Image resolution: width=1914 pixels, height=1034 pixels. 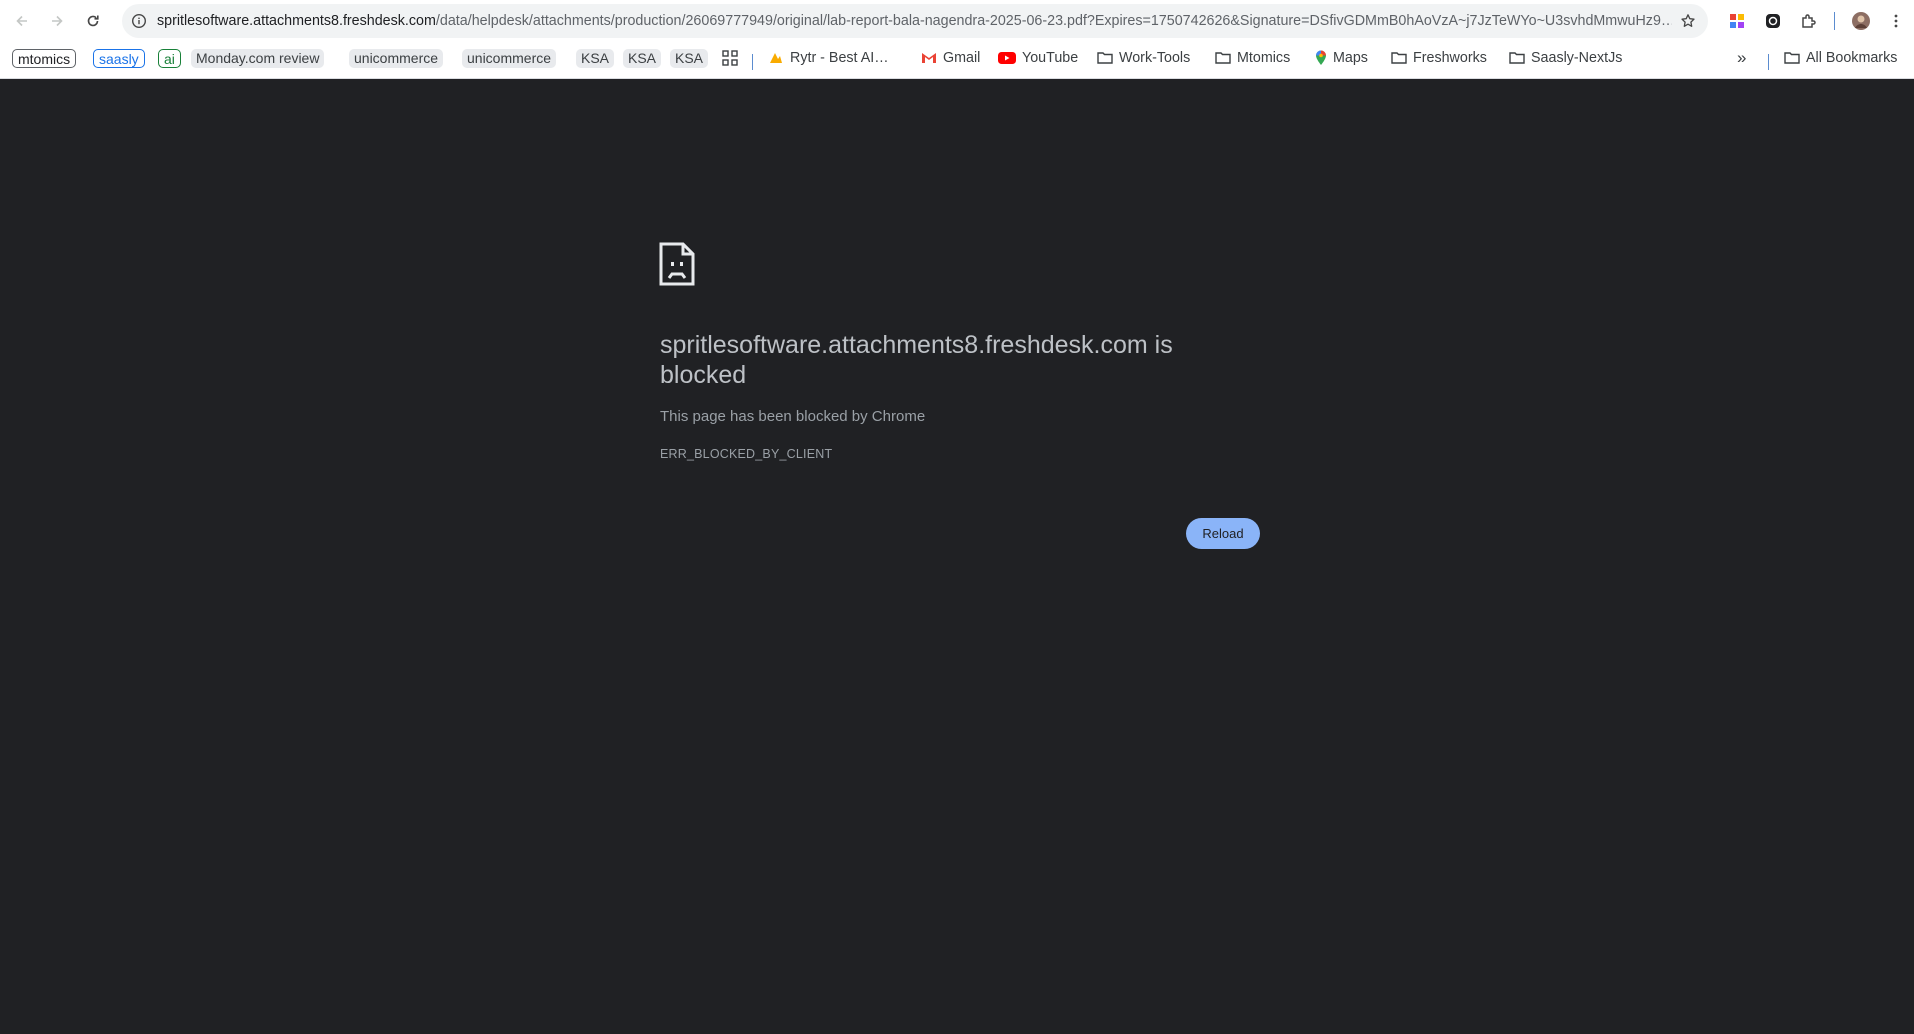 What do you see at coordinates (1321, 57) in the screenshot?
I see `maps-pin-icon` at bounding box center [1321, 57].